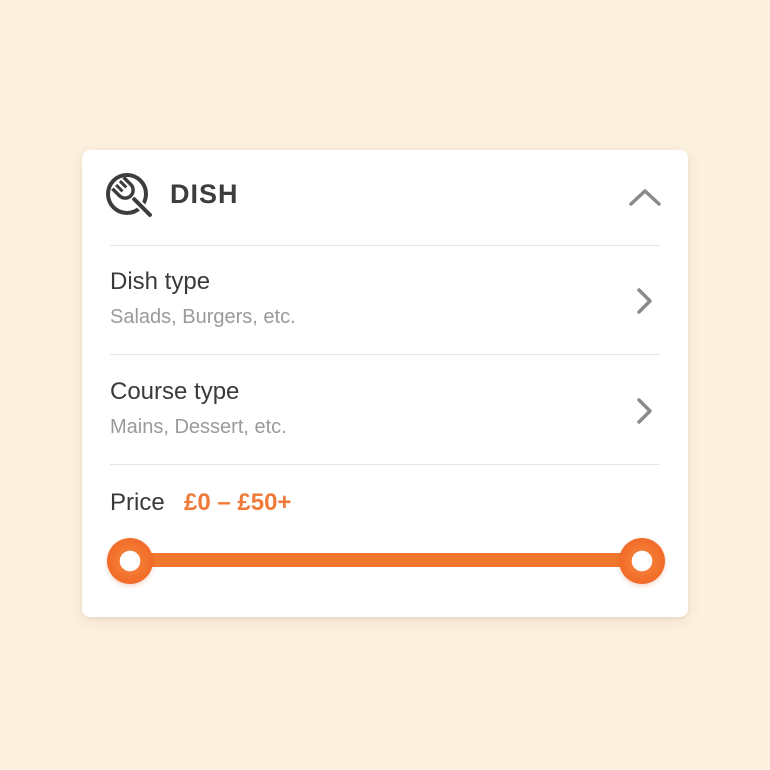  What do you see at coordinates (385, 300) in the screenshot?
I see `filter-row-dish-type: Dish type Salads, Burgers, etc.` at bounding box center [385, 300].